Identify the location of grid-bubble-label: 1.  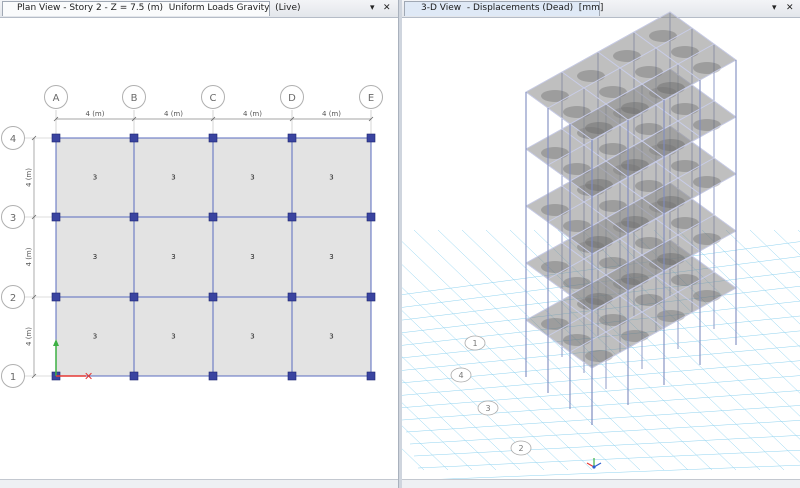
(13, 377).